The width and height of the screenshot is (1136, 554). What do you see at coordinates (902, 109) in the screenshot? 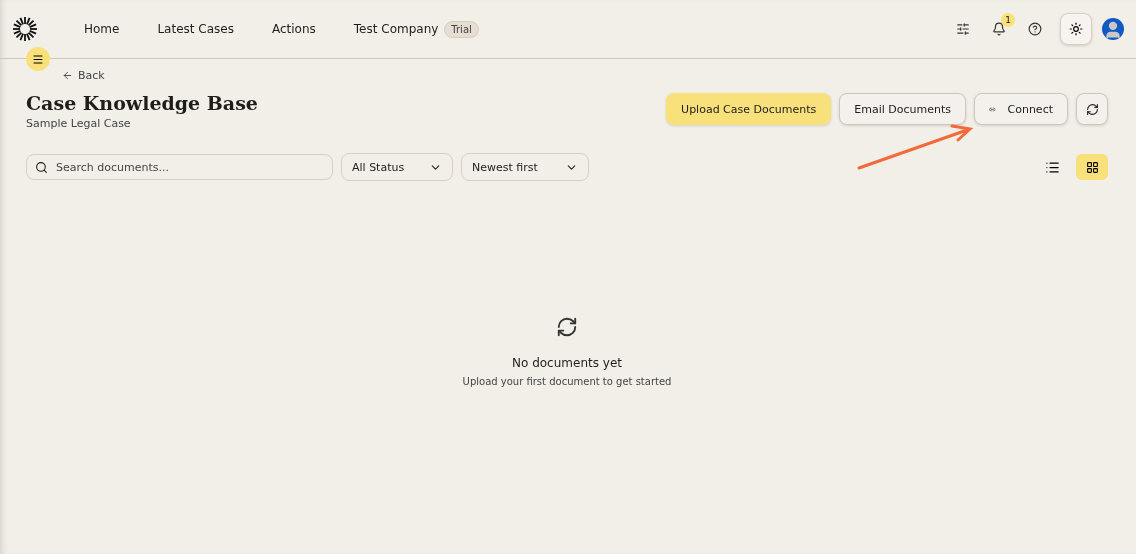
I see `email-button: Email Documents` at bounding box center [902, 109].